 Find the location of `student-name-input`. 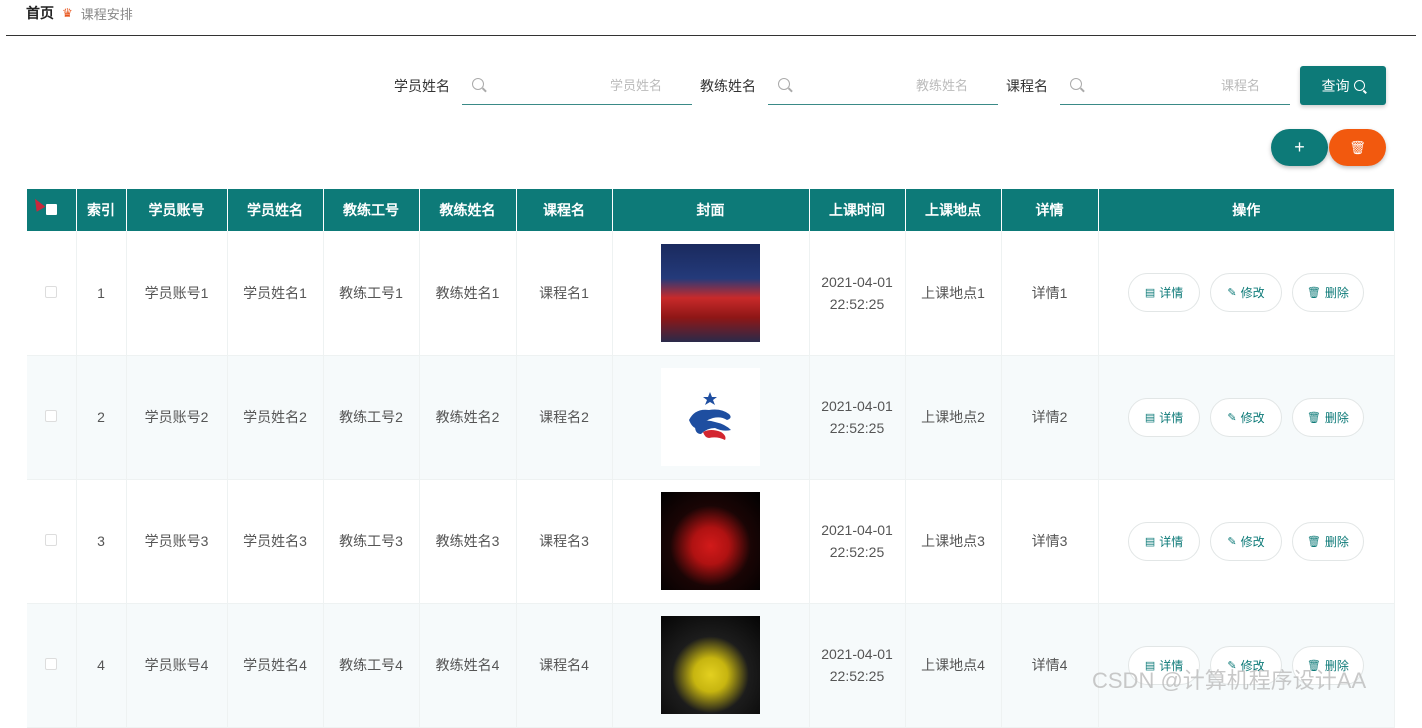

student-name-input is located at coordinates (577, 85).